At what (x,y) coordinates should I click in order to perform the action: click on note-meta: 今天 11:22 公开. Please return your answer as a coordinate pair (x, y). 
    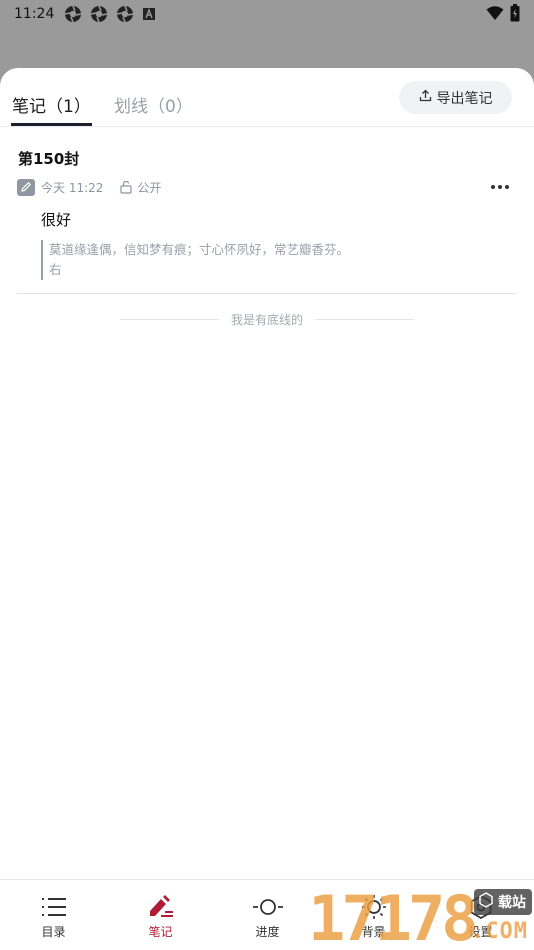
    Looking at the image, I should click on (89, 187).